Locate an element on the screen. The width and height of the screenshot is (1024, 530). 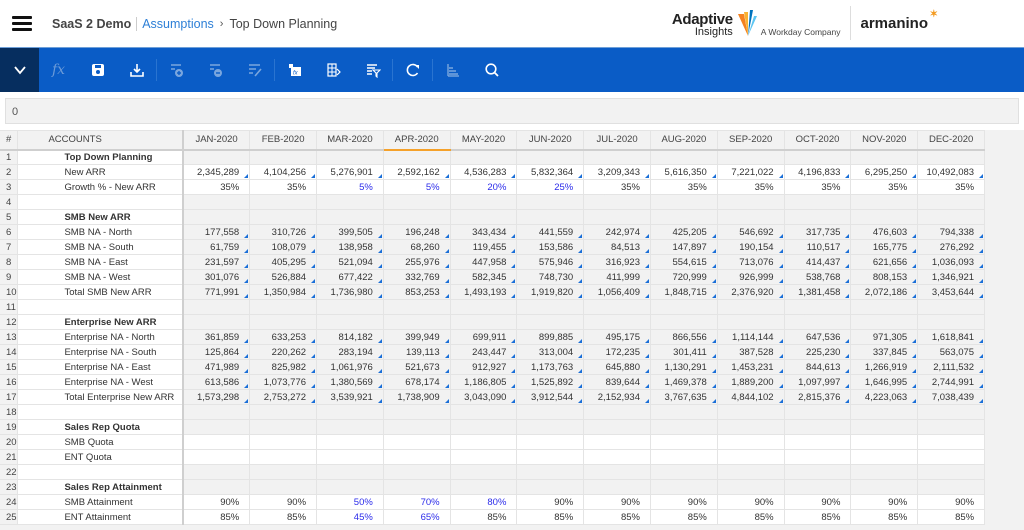
chart-button is located at coordinates (452, 70).